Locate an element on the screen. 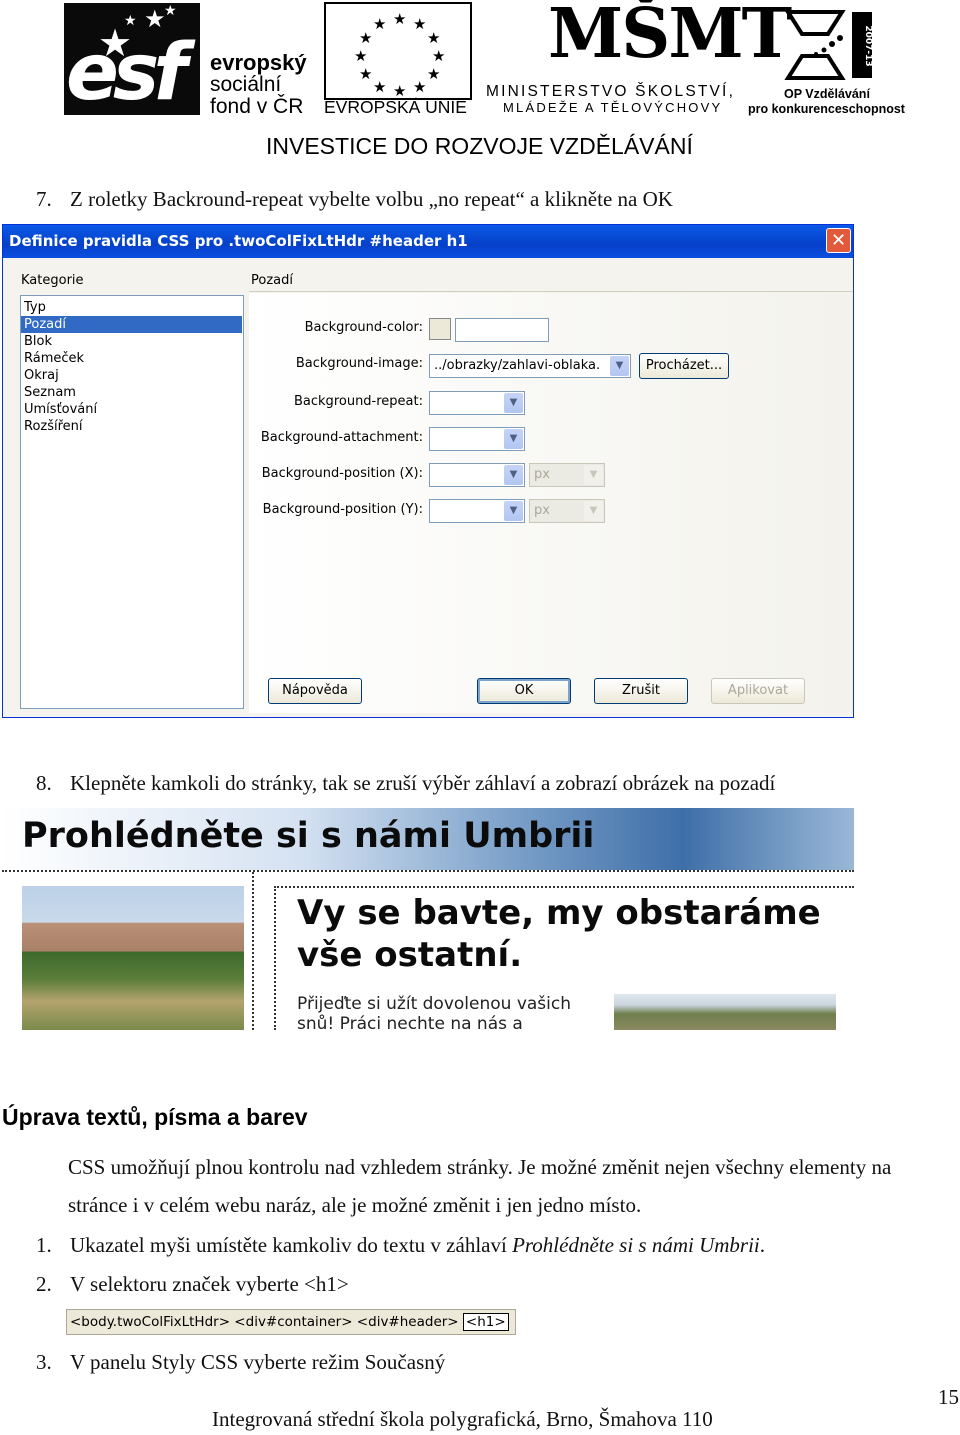 This screenshot has height=1435, width=960. page-number: 15 is located at coordinates (948, 1397).